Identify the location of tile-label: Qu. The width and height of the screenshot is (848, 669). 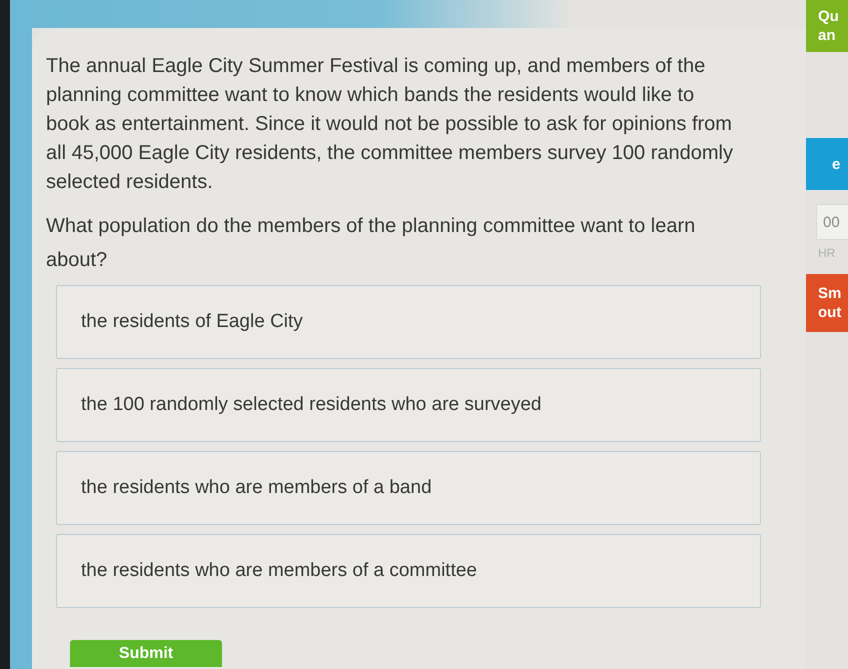
(829, 16).